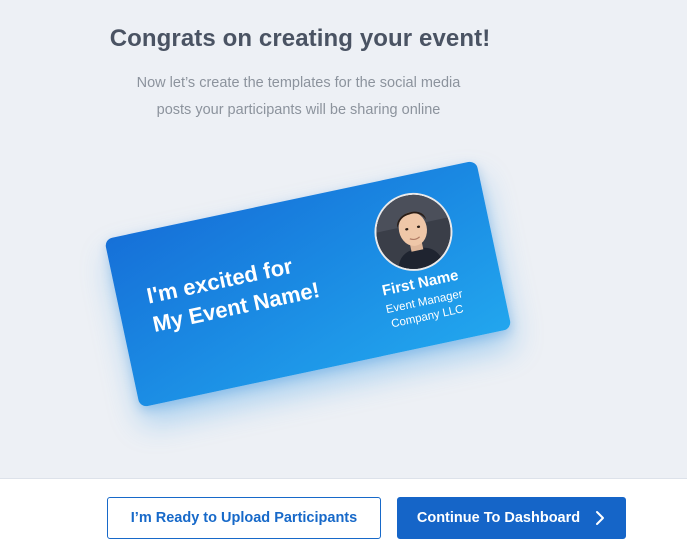 Image resolution: width=687 pixels, height=547 pixels. What do you see at coordinates (600, 518) in the screenshot?
I see `chevron-right-icon` at bounding box center [600, 518].